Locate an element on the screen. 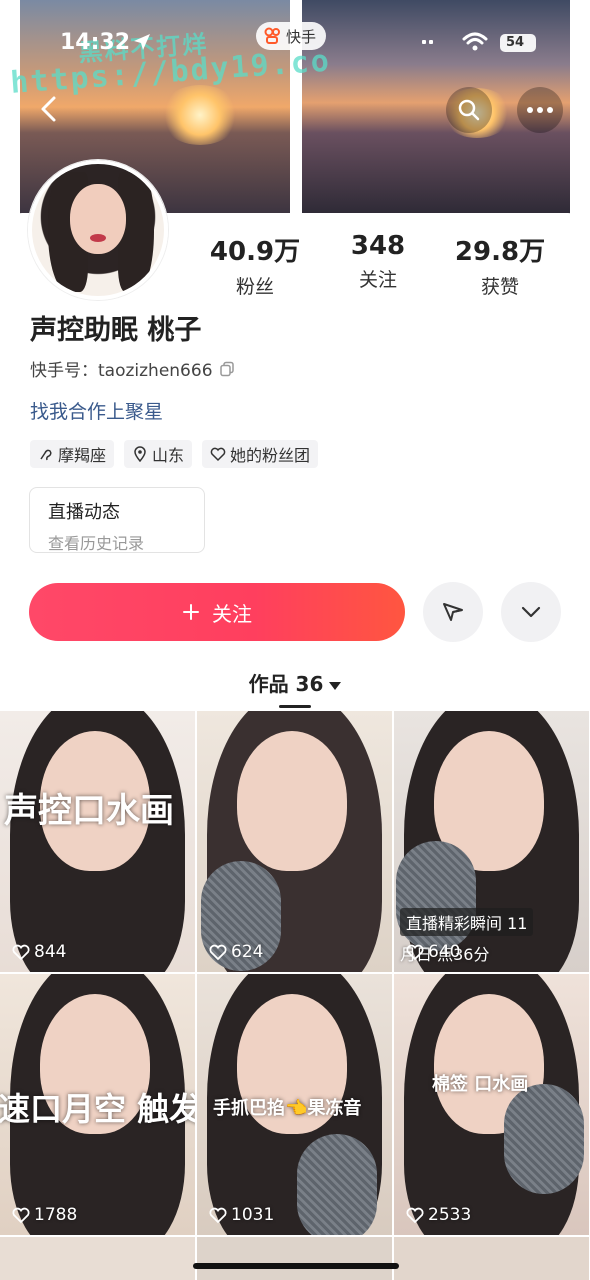  stat-fans-label: 粉丝 is located at coordinates (254, 287).